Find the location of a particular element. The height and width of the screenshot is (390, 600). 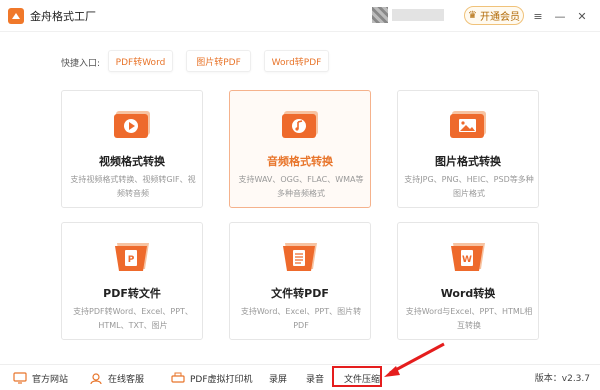

card-title: 视频格式转换 is located at coordinates (132, 161).